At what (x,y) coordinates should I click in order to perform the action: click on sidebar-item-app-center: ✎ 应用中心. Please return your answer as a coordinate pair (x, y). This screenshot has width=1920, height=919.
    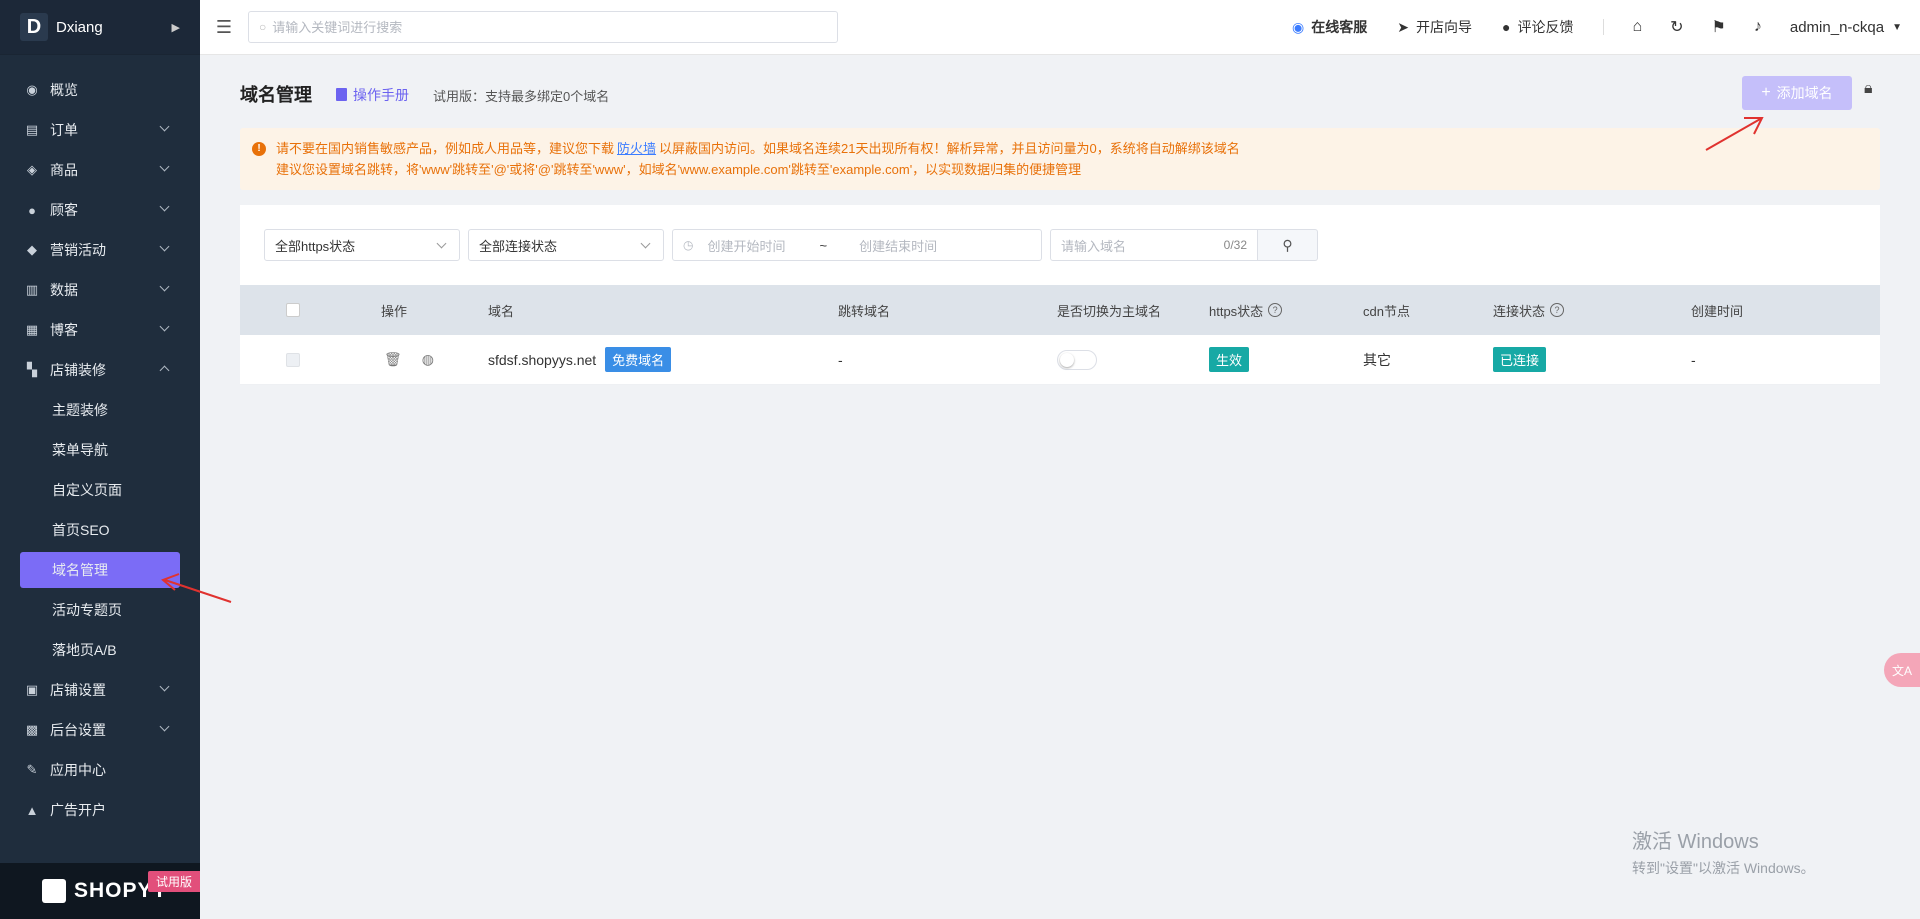
    Looking at the image, I should click on (100, 770).